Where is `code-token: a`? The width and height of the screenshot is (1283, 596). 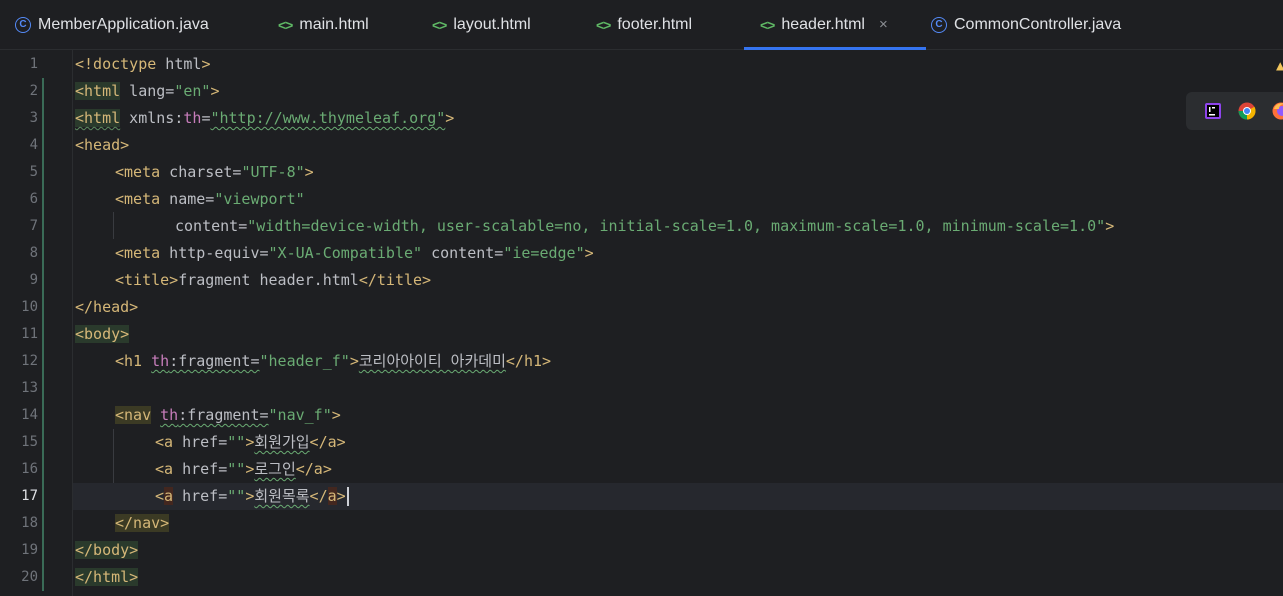 code-token: a is located at coordinates (169, 496).